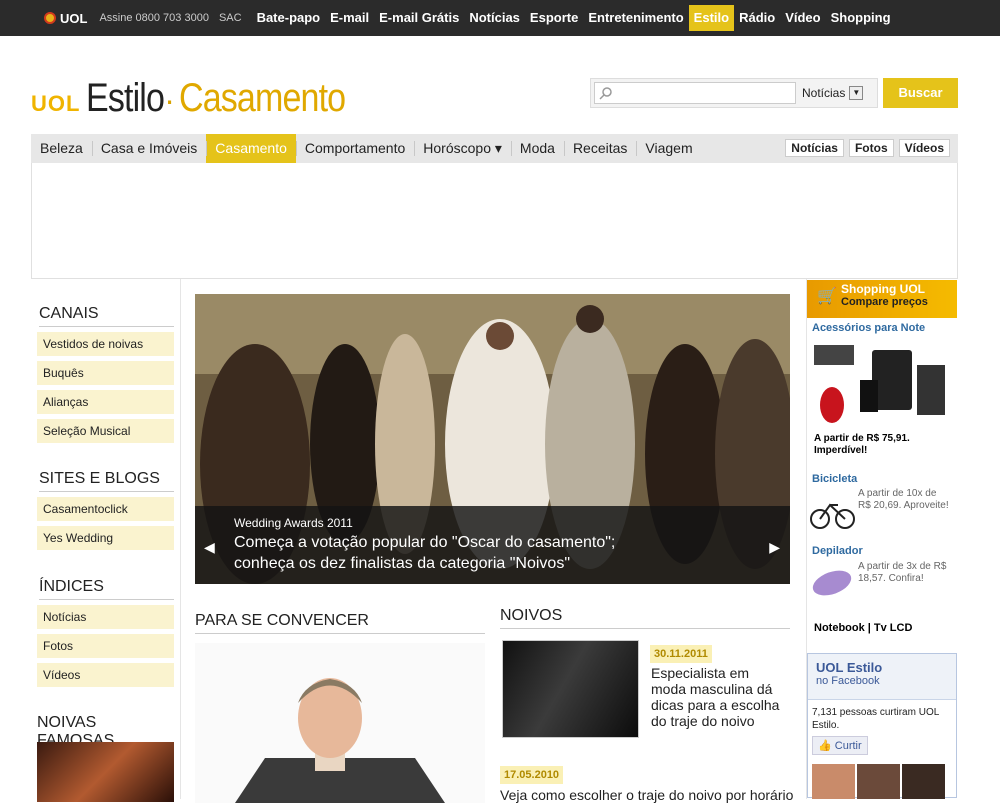  I want to click on assine-link: Assine 0800 703 3000, so click(153, 18).